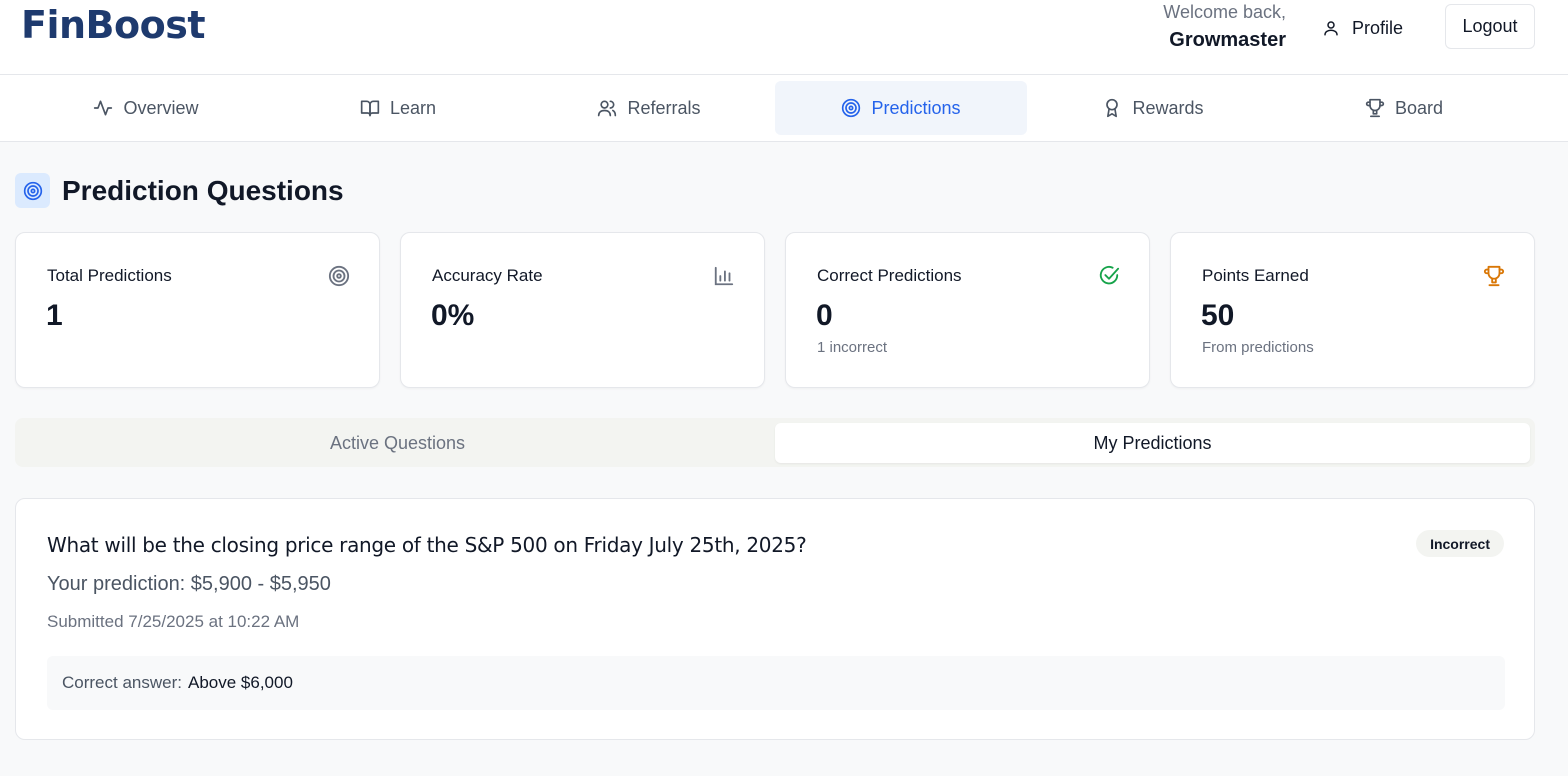  Describe the element at coordinates (197, 310) in the screenshot. I see `stat-card-total-predictions: Total Predictions 1` at that location.